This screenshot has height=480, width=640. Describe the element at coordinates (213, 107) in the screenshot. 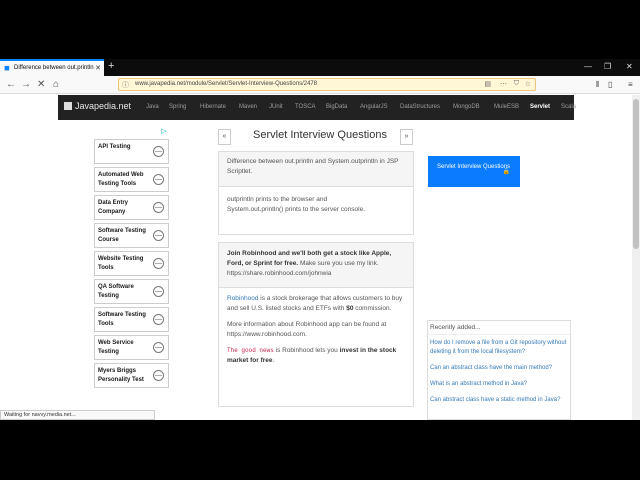

I see `nav-link-hibernate: Hibernate` at that location.